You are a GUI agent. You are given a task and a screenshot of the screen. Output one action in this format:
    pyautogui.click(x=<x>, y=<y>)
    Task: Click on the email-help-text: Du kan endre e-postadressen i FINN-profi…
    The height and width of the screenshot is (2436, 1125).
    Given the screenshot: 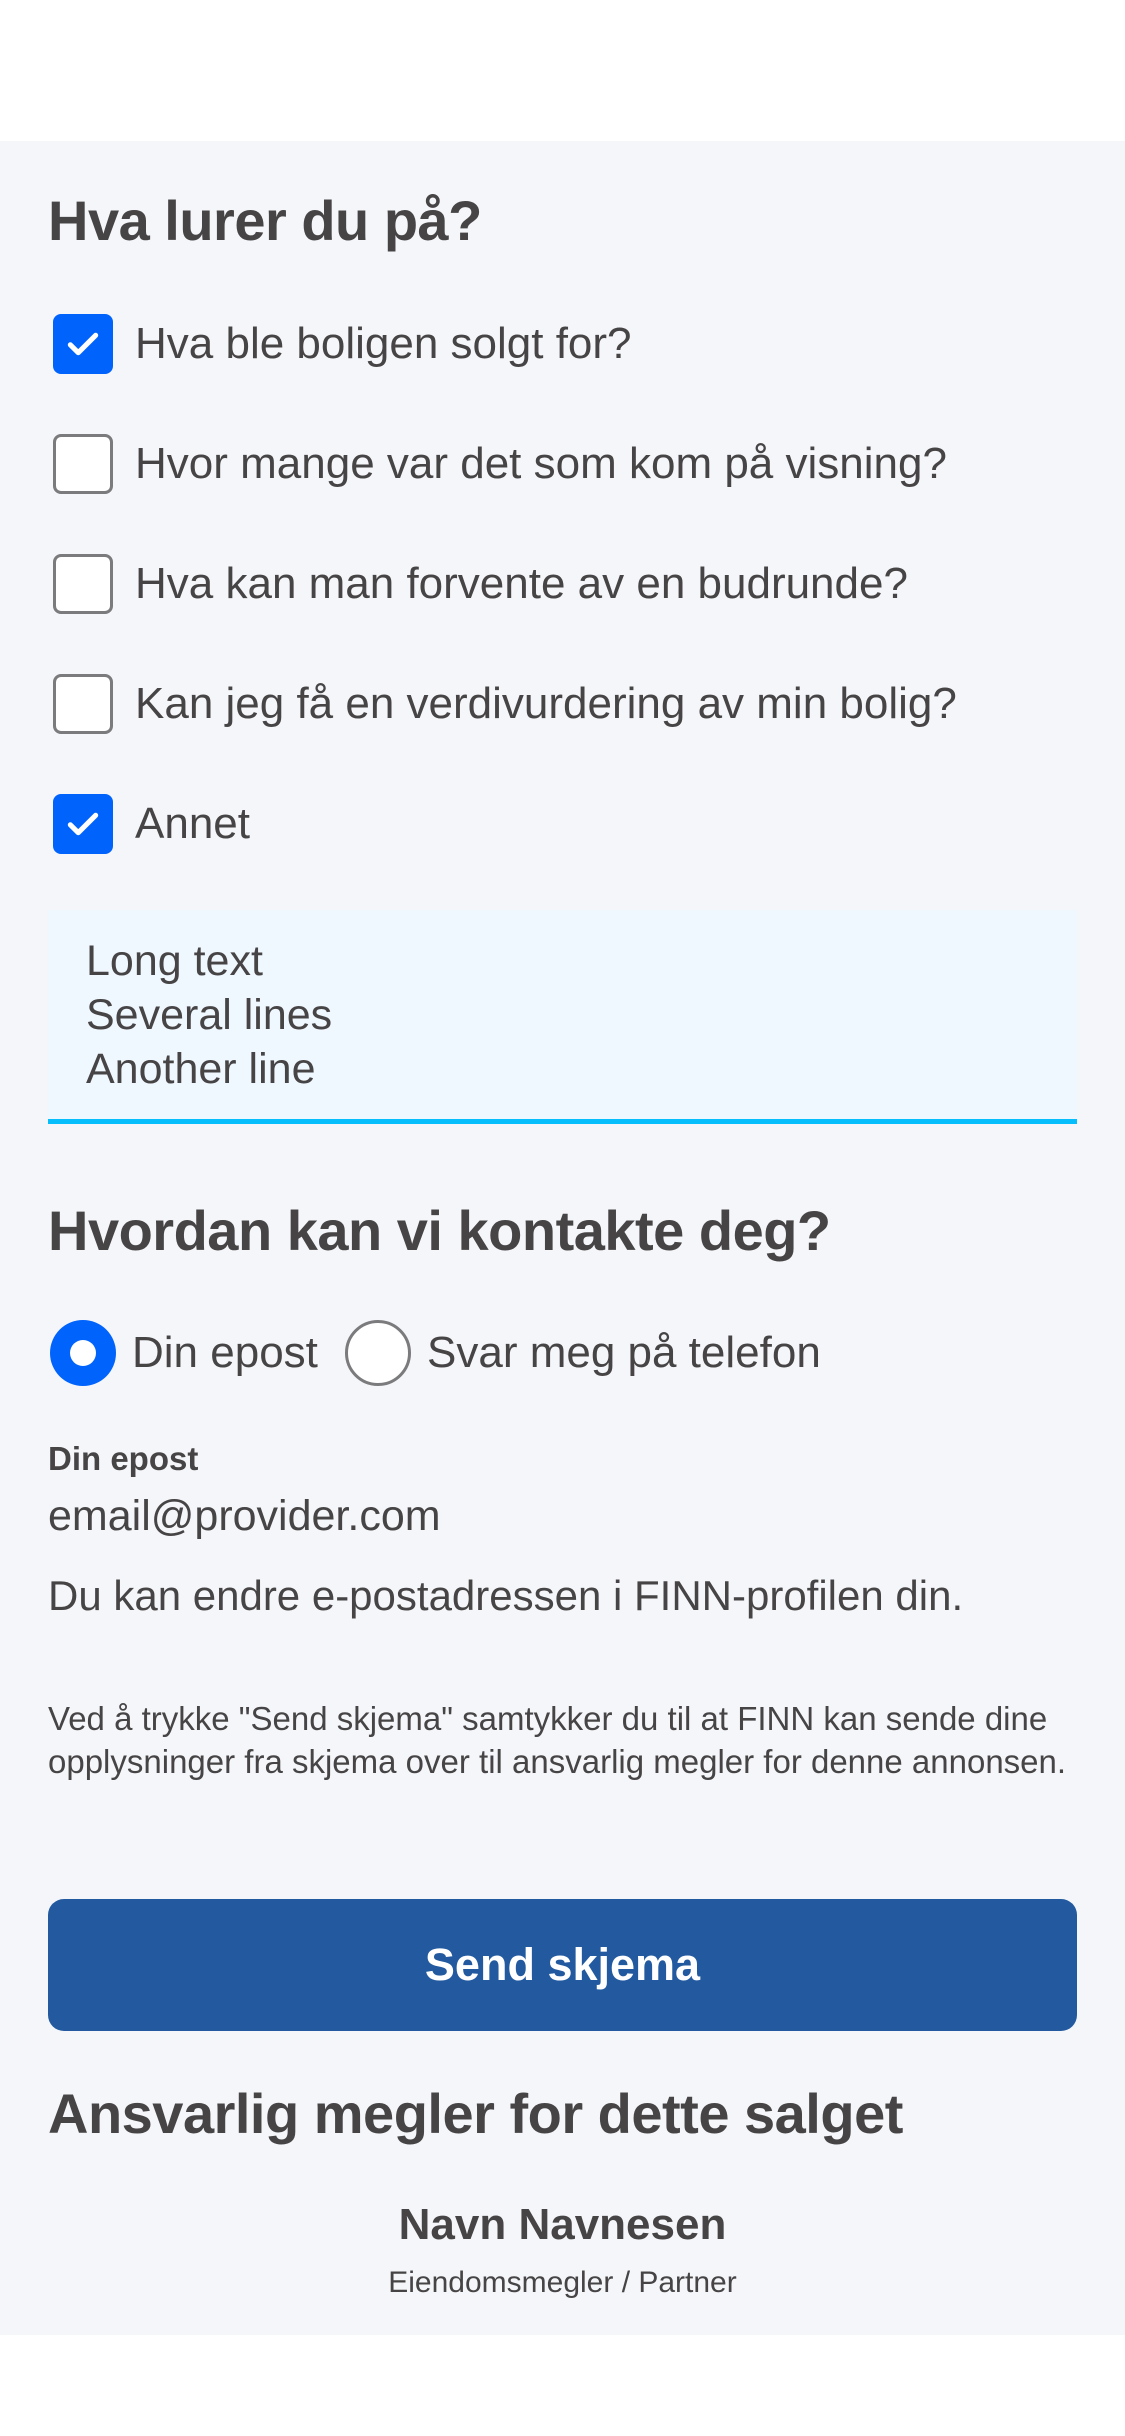 What is the action you would take?
    pyautogui.click(x=506, y=1595)
    